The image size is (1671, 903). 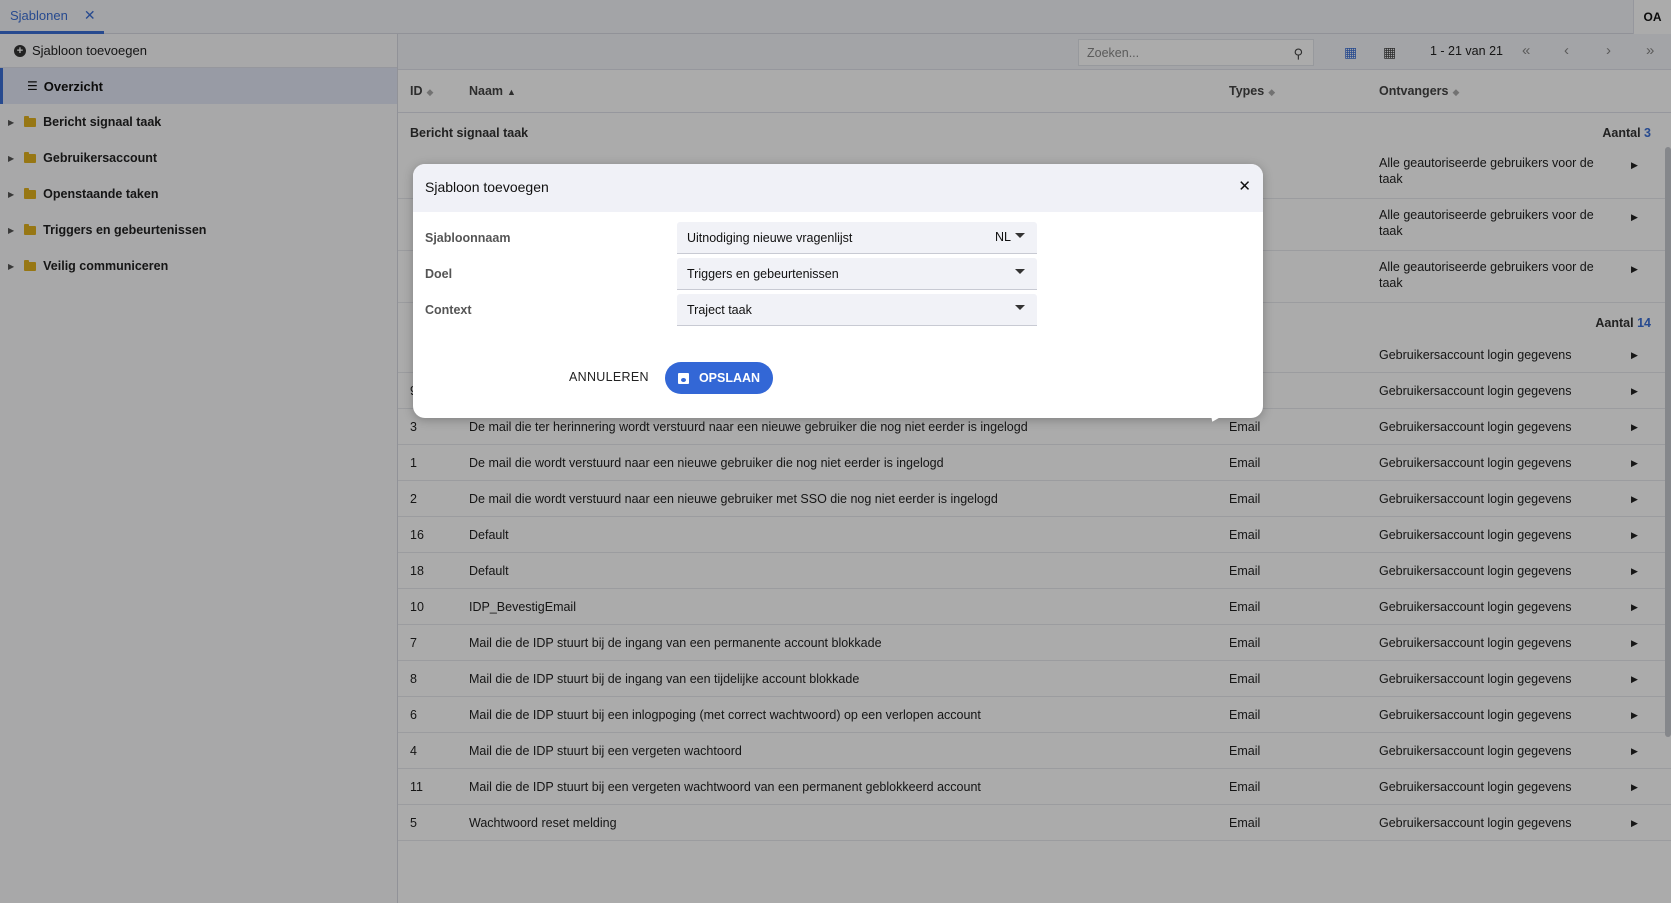 What do you see at coordinates (468, 238) in the screenshot?
I see `field-label: Sjabloonnaam` at bounding box center [468, 238].